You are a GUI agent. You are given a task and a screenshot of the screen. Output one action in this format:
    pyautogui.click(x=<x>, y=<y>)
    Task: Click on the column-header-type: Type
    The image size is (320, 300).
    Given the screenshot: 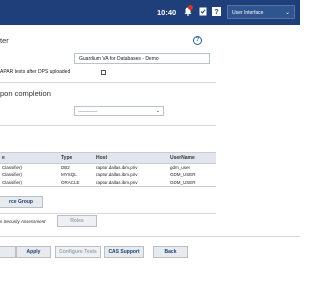 What is the action you would take?
    pyautogui.click(x=76, y=158)
    